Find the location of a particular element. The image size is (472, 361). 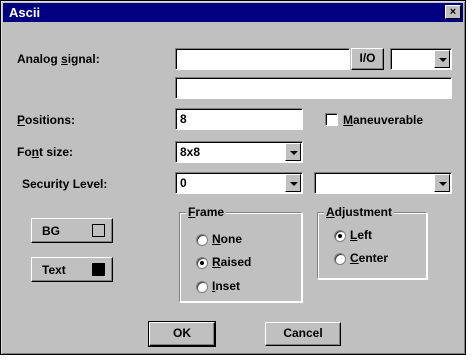

analog-signal-label: Analog signal: is located at coordinates (58, 59).